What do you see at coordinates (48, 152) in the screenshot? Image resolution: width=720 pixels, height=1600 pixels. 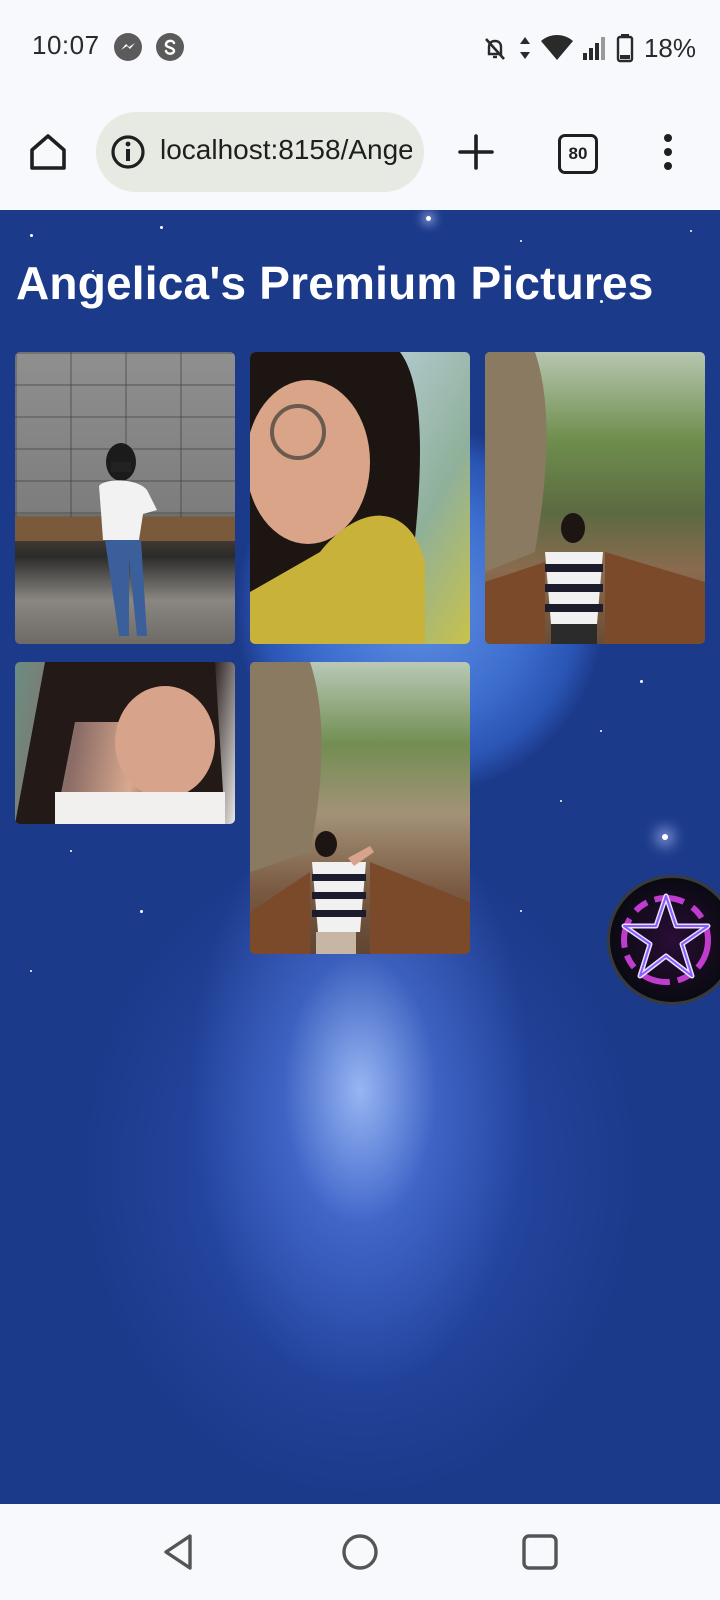 I see `home-icon` at bounding box center [48, 152].